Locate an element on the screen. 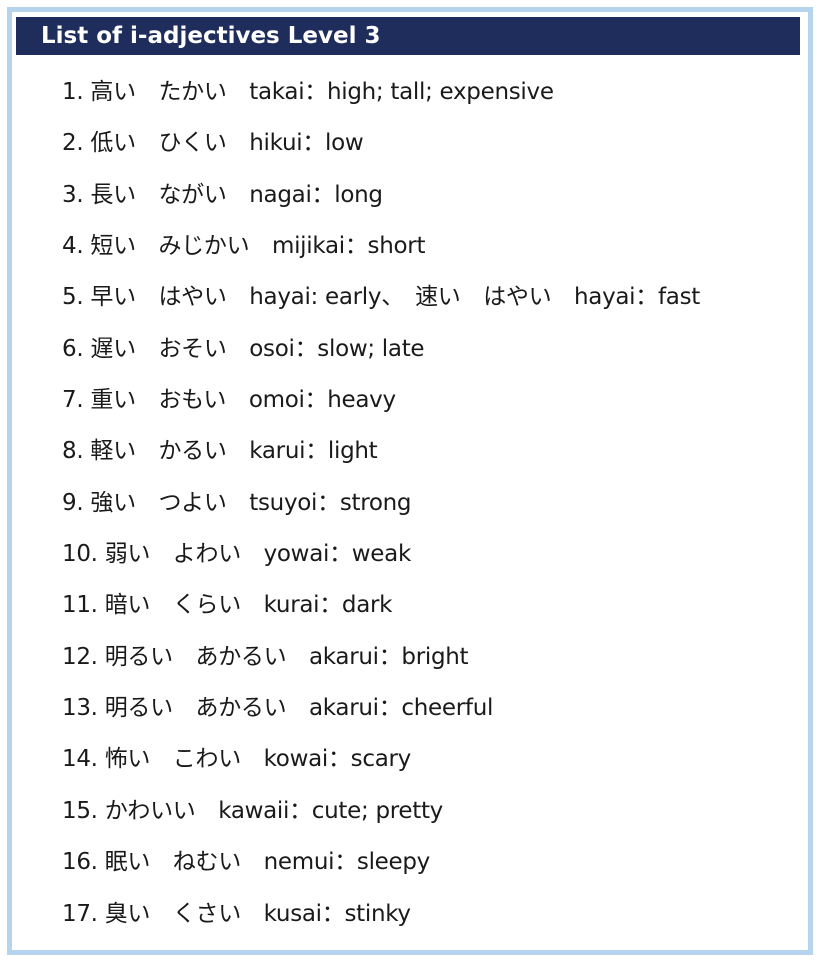 This screenshot has width=822, height=960. item-number: 9. is located at coordinates (73, 502).